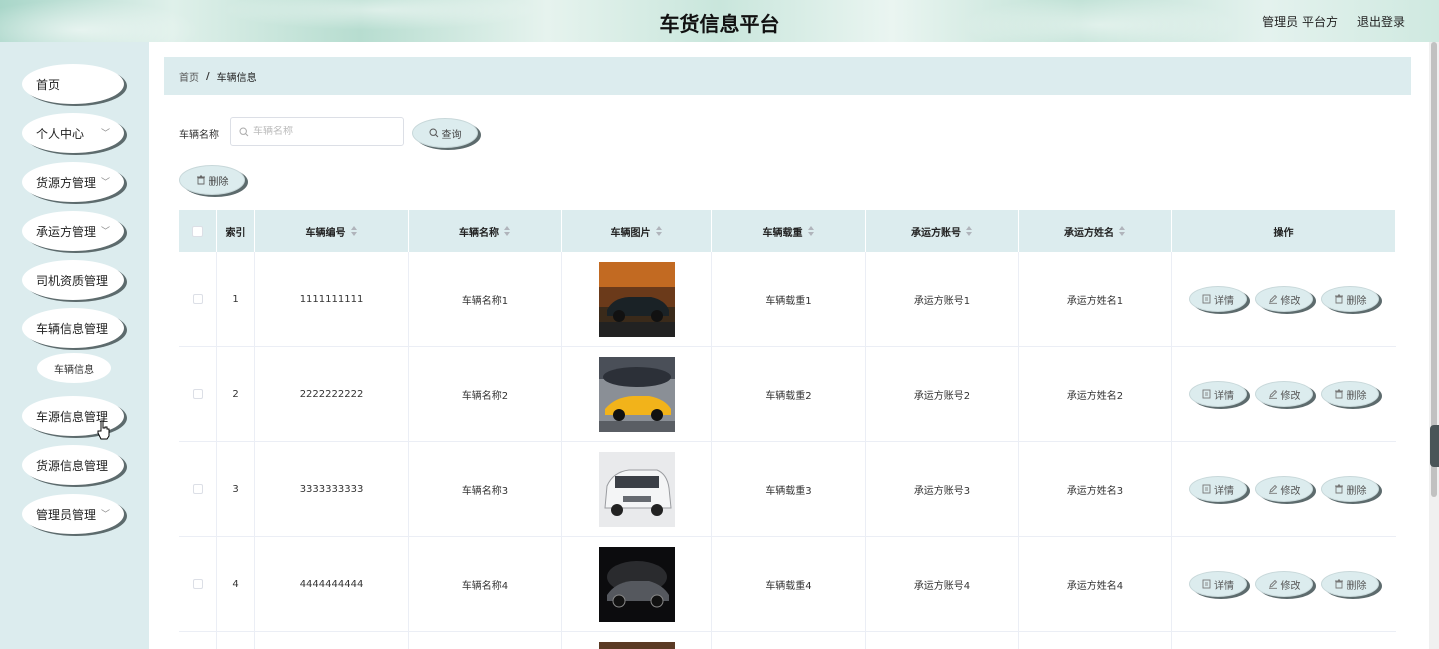 The height and width of the screenshot is (649, 1439). Describe the element at coordinates (189, 76) in the screenshot. I see `breadcrumb-home: 首页` at that location.